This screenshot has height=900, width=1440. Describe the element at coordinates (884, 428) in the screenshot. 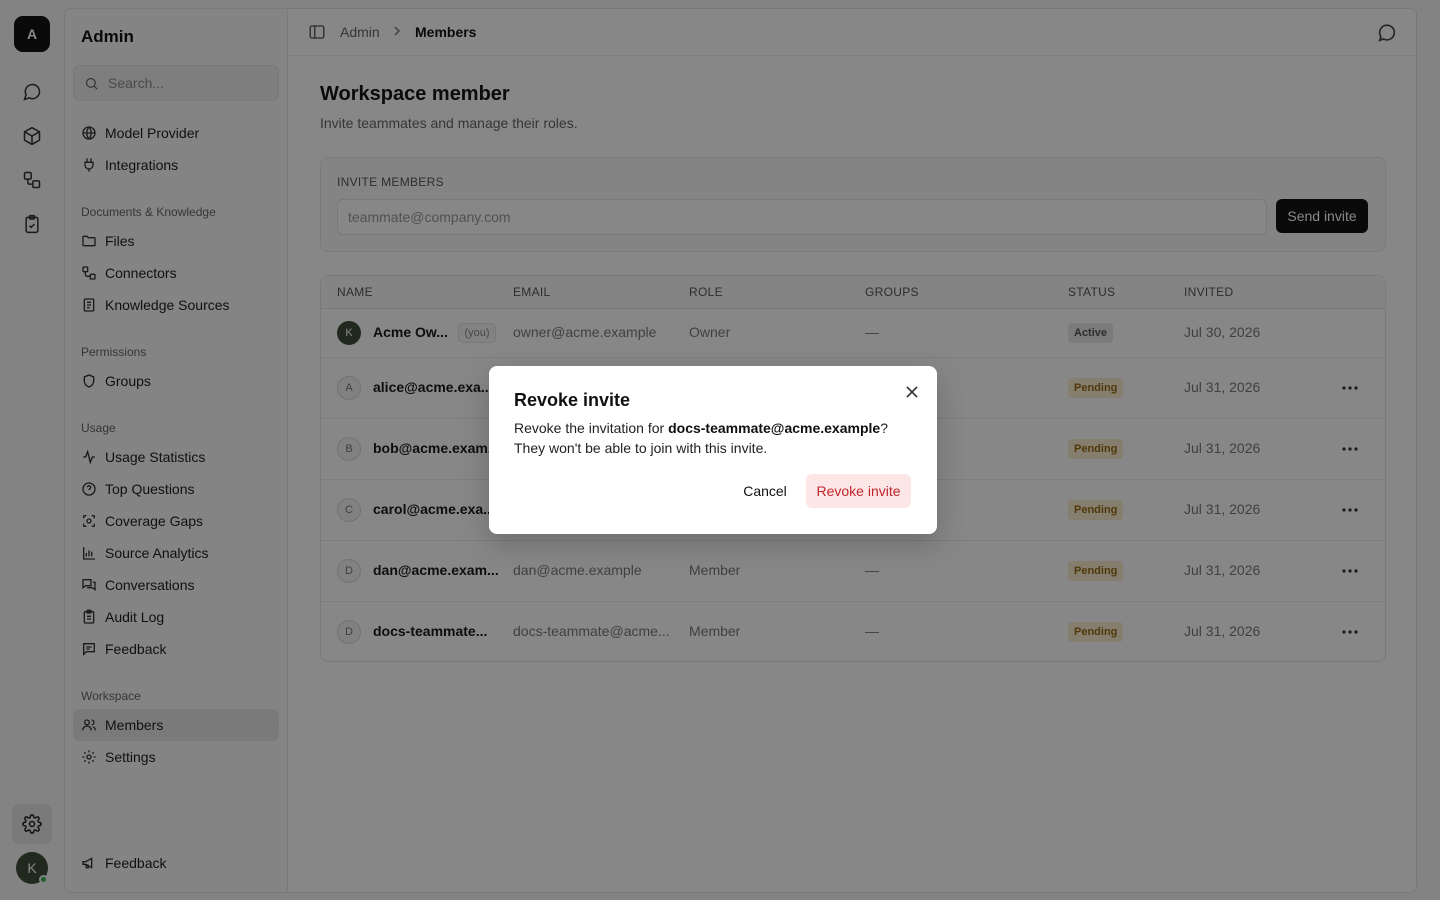

I see `dialog-body-suffix: ?` at that location.